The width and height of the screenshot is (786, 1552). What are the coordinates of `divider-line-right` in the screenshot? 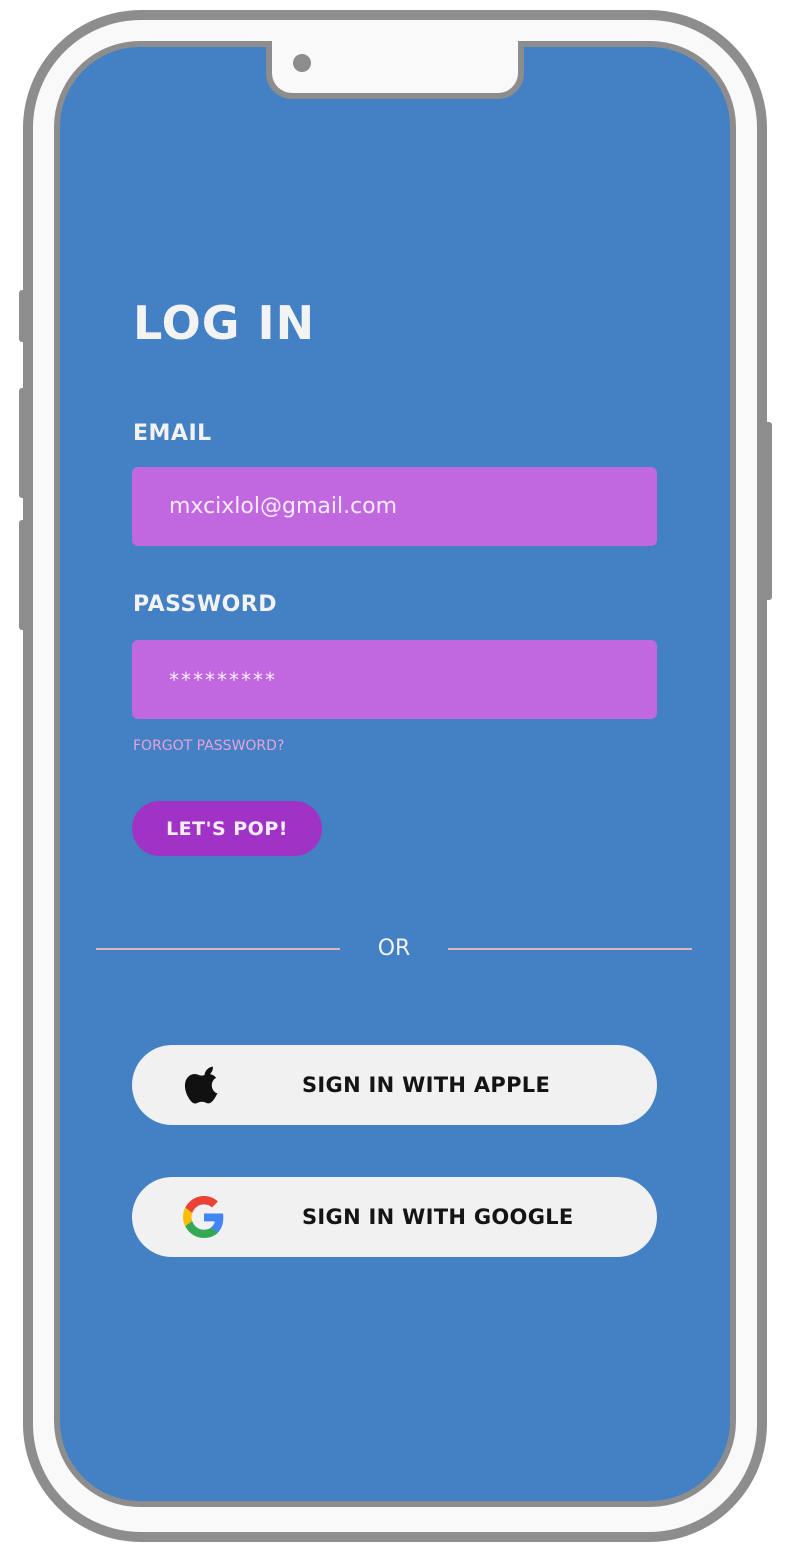 It's located at (570, 949).